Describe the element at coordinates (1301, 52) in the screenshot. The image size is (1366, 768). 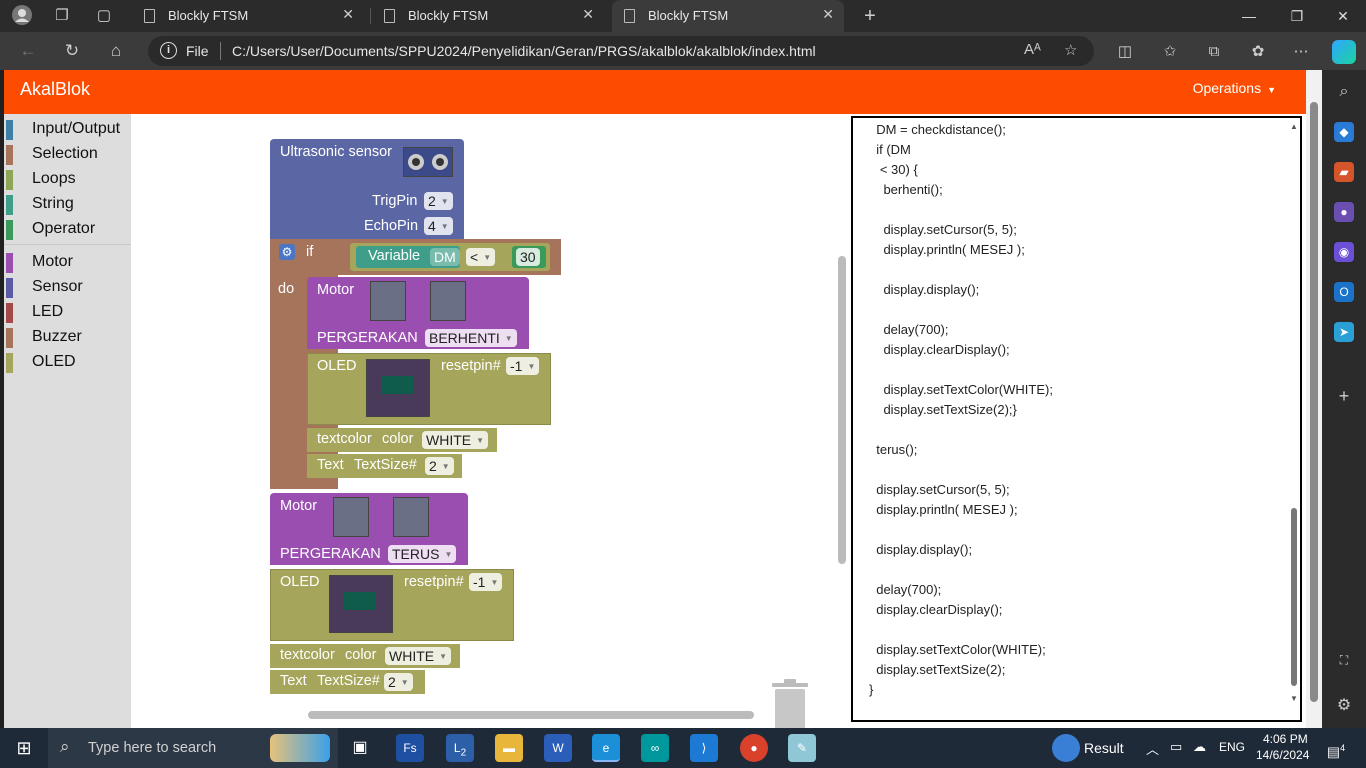
I see `more-menu-icon: ⋯` at that location.